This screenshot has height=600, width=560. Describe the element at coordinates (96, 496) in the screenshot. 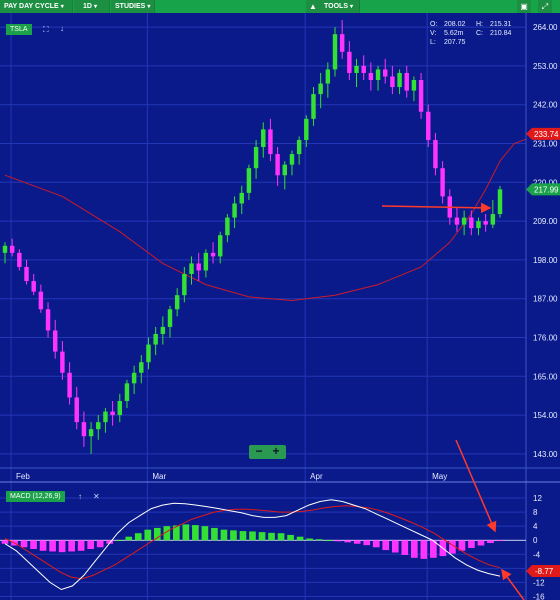

I see `close-icon: ✕` at that location.